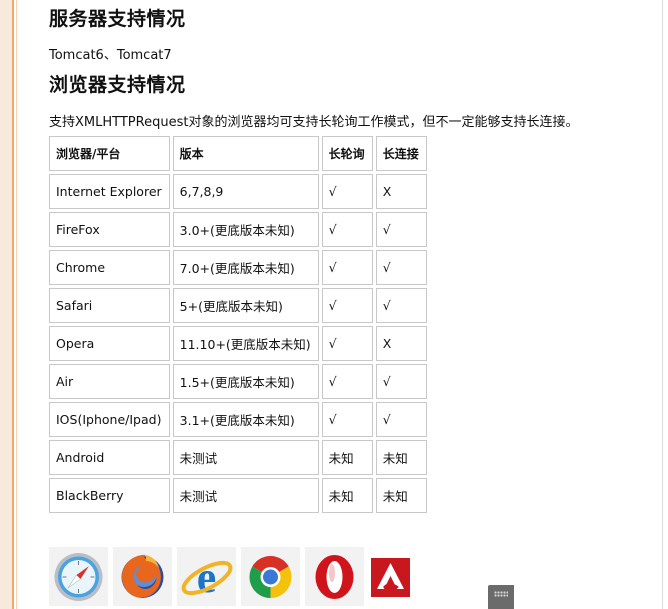 The width and height of the screenshot is (668, 609). I want to click on cell-browser: Internet Explorer, so click(109, 191).